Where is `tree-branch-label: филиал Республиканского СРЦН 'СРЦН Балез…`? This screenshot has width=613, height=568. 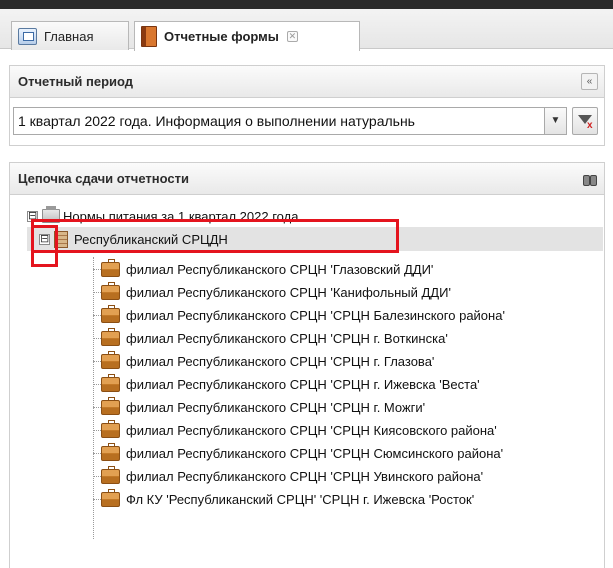
tree-branch-label: филиал Республиканского СРЦН 'СРЦН Балез… is located at coordinates (315, 315).